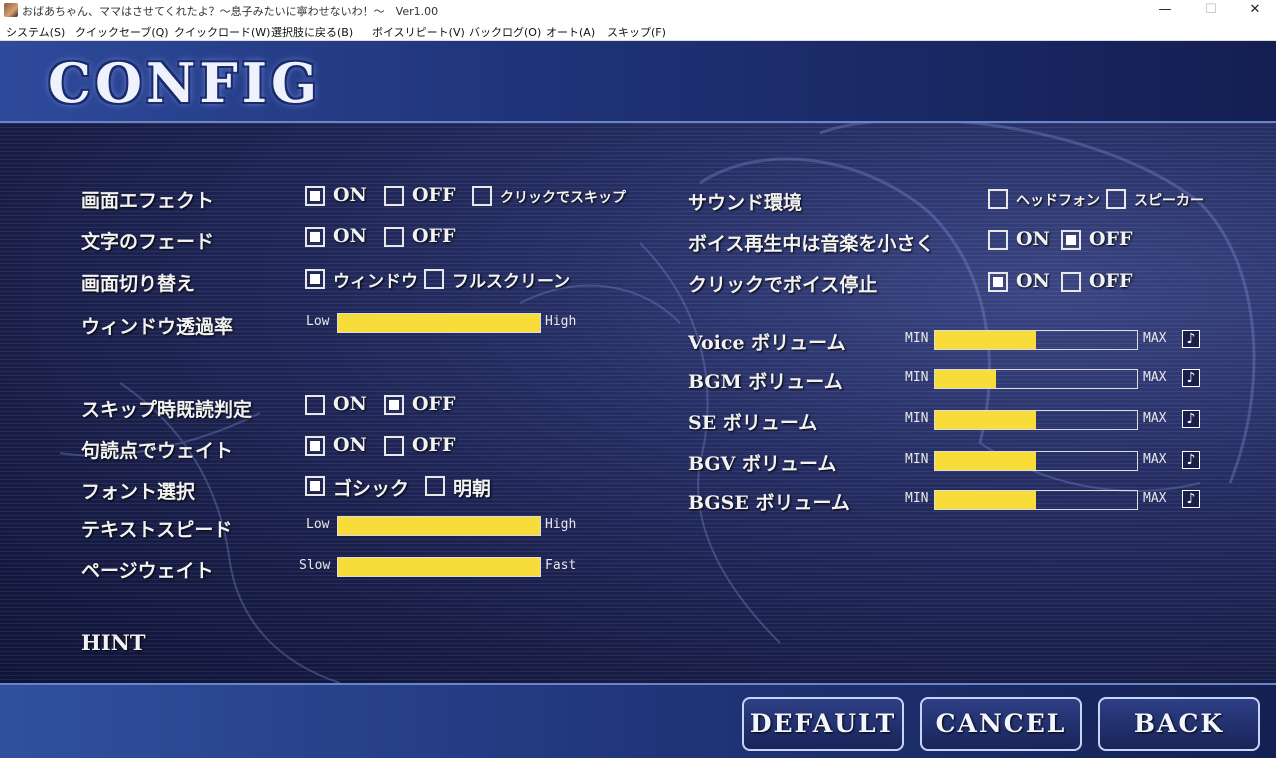  What do you see at coordinates (767, 343) in the screenshot?
I see `label-voice-volume: Voice ボリューム` at bounding box center [767, 343].